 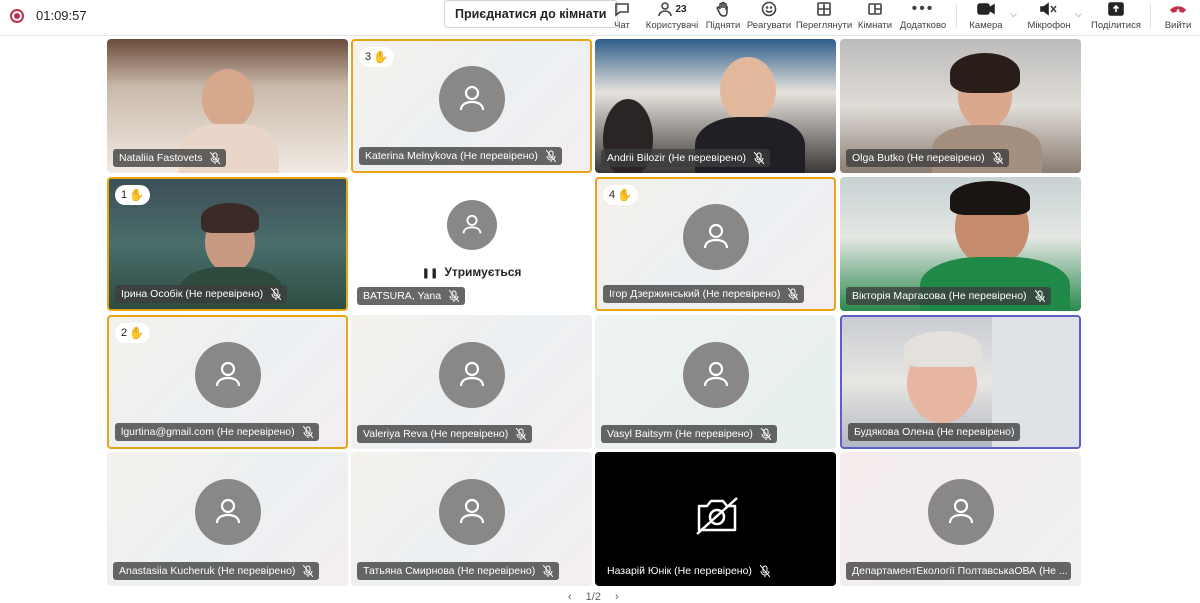 I want to click on next-page-chevron-icon: ›, so click(x=617, y=597).